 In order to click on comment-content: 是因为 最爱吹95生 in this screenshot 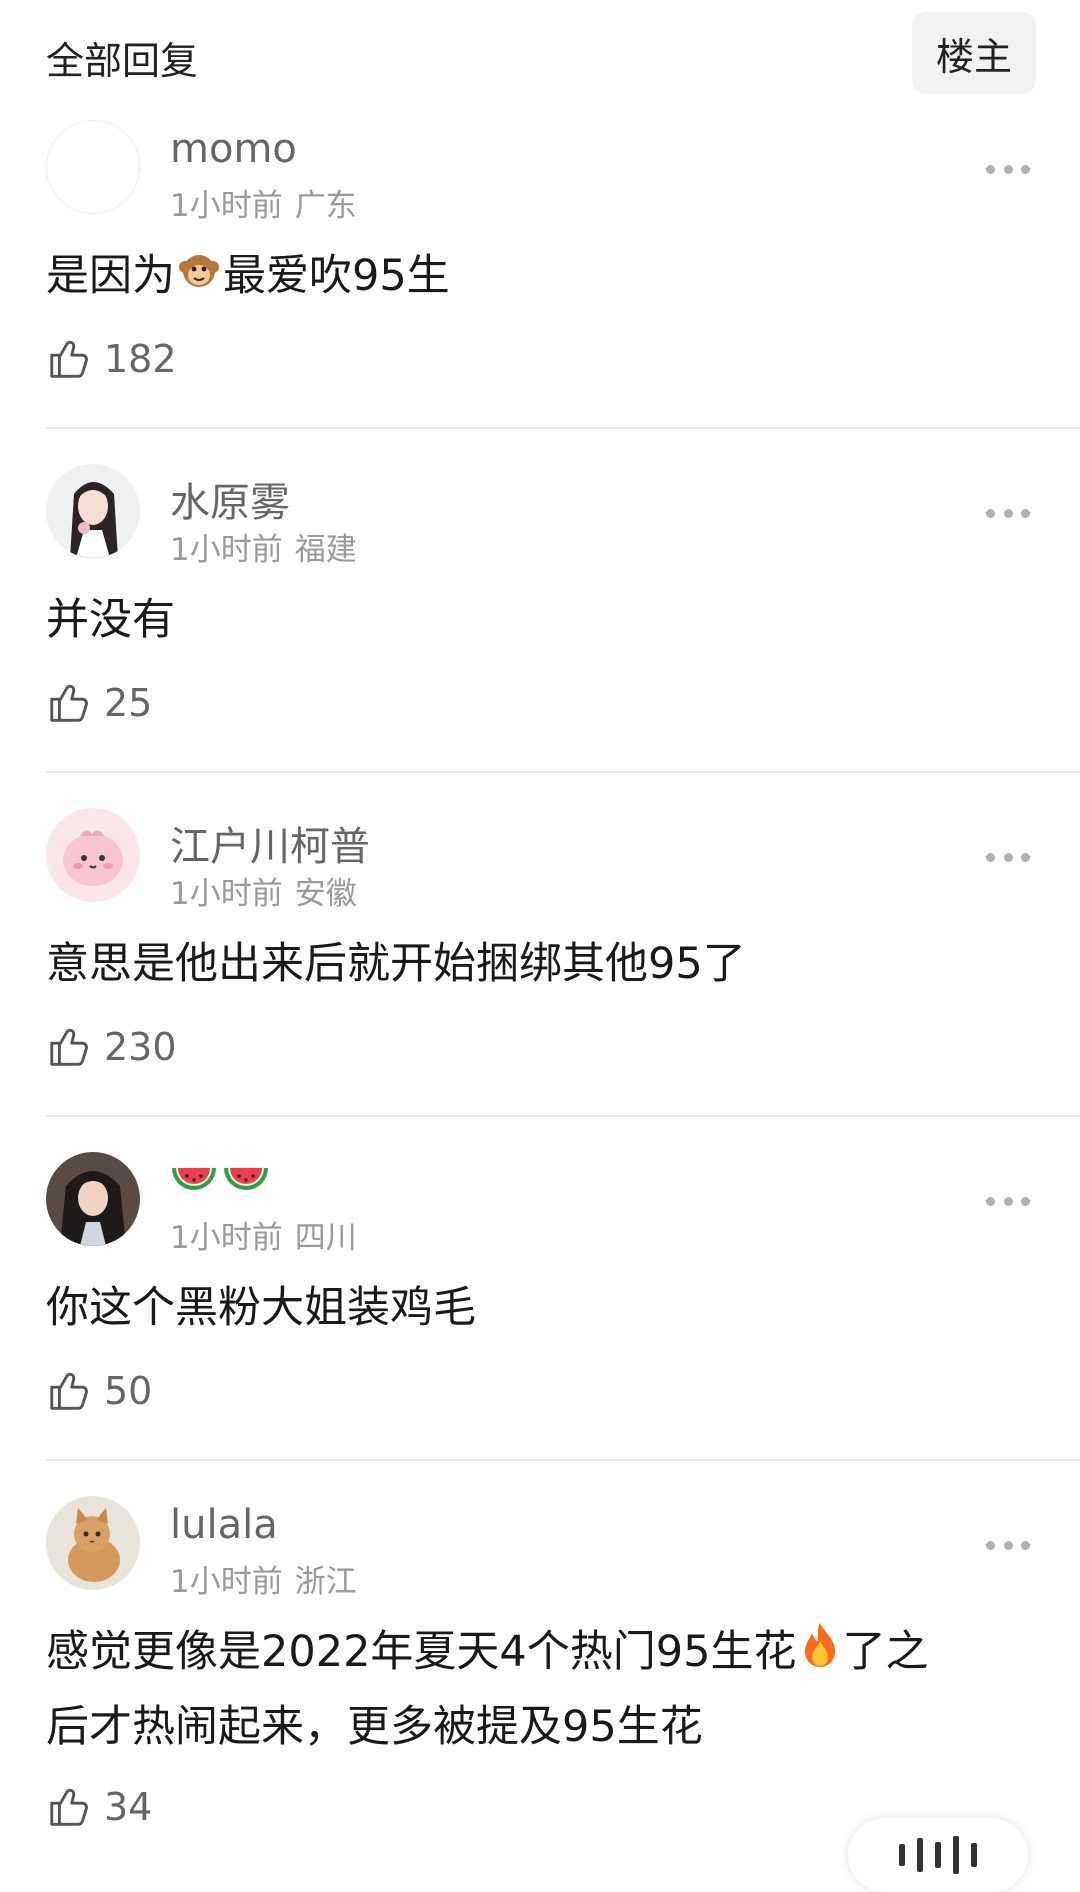, I will do `click(541, 277)`.